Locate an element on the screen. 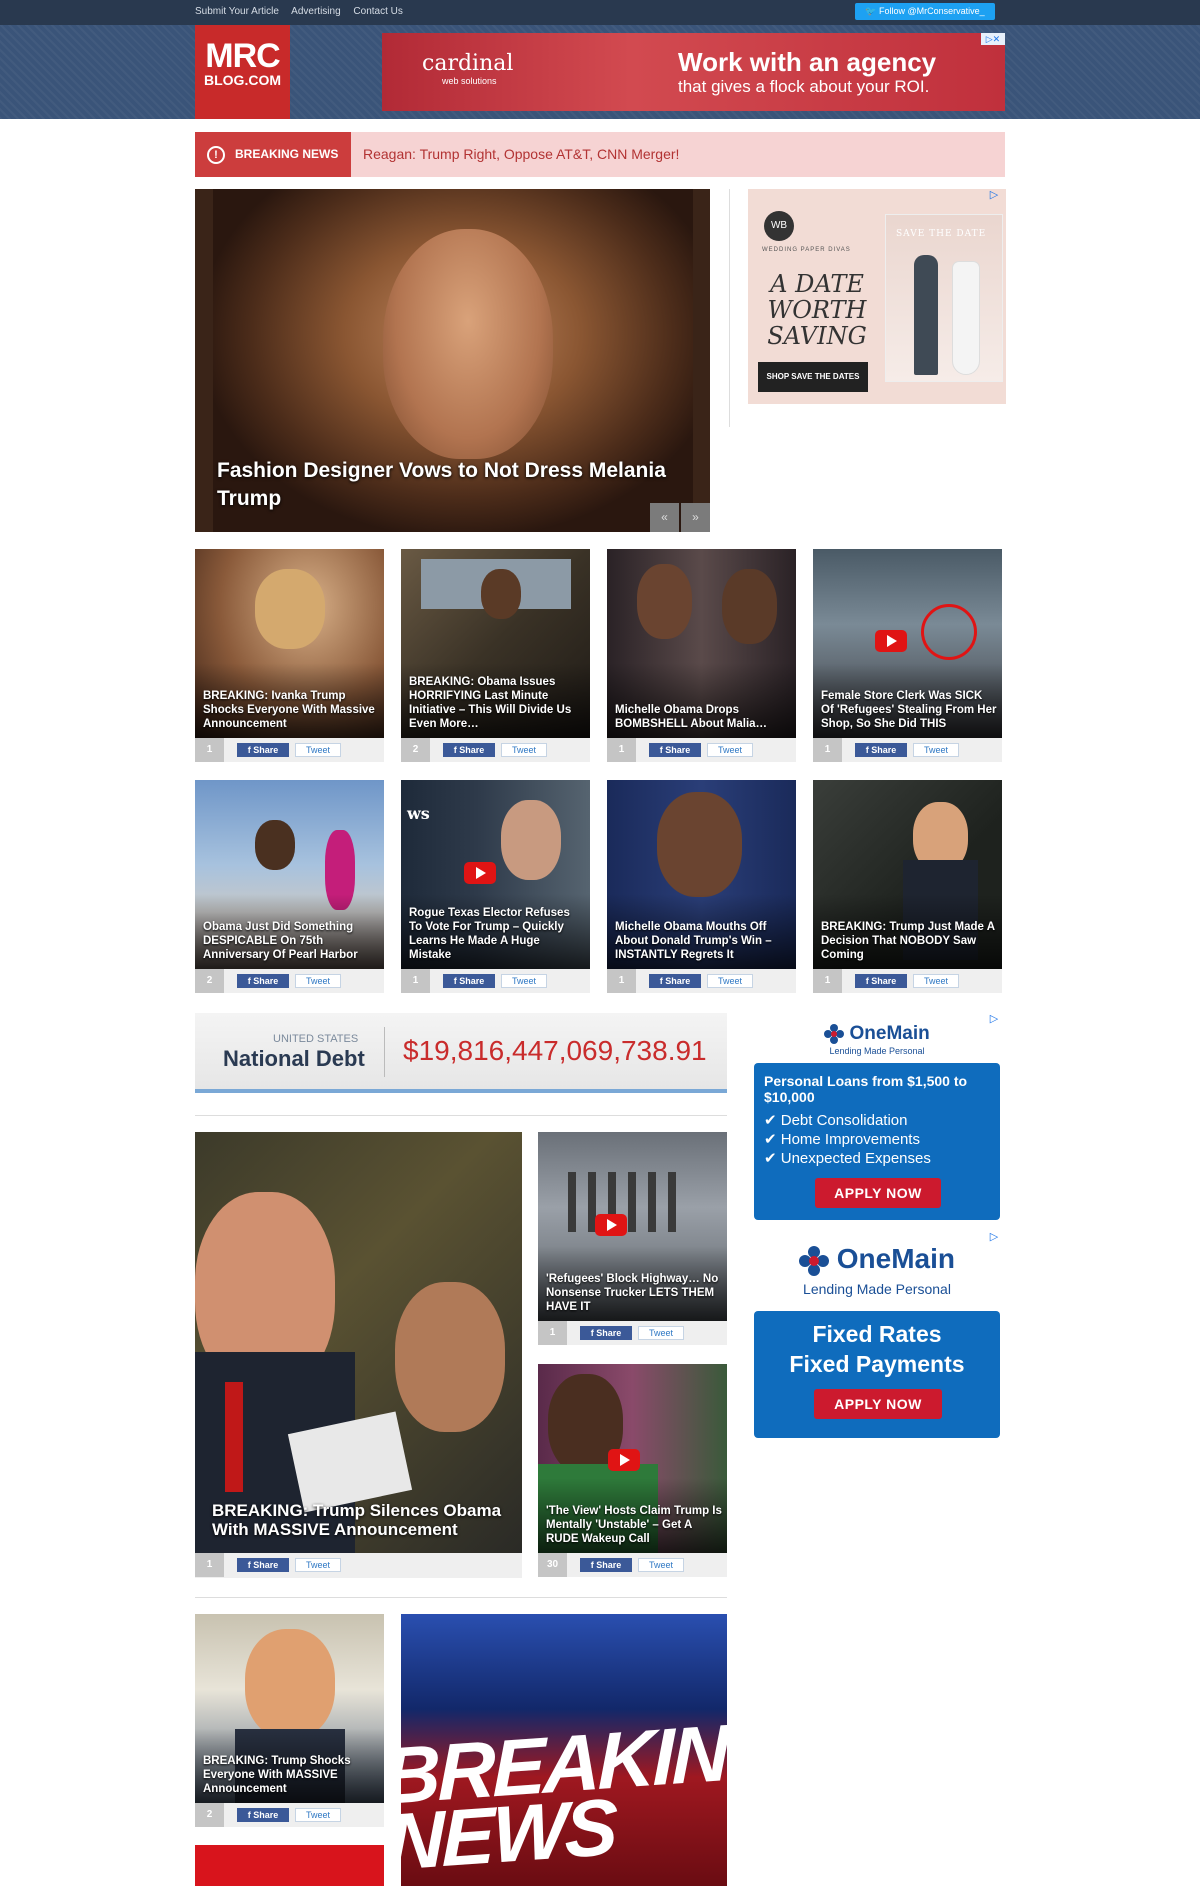 The width and height of the screenshot is (1200, 1886). story-thumb-partial is located at coordinates (289, 1865).